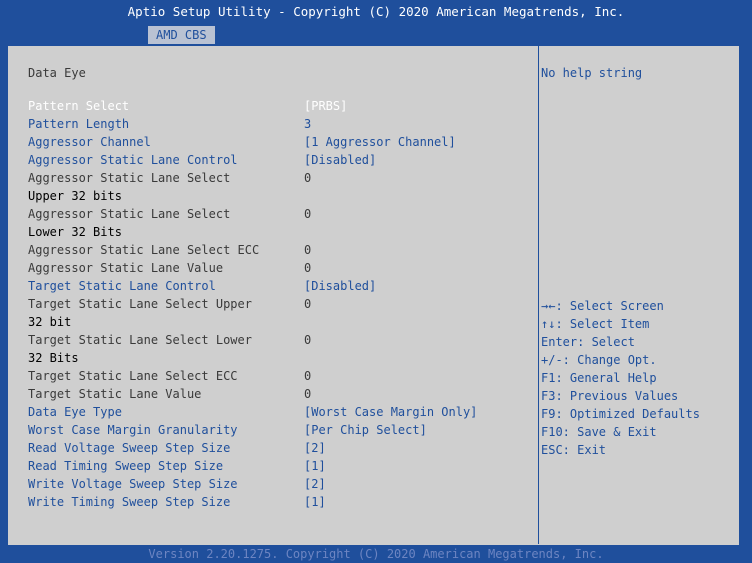  I want to click on key-hint: ↑↓: Select Item, so click(595, 324).